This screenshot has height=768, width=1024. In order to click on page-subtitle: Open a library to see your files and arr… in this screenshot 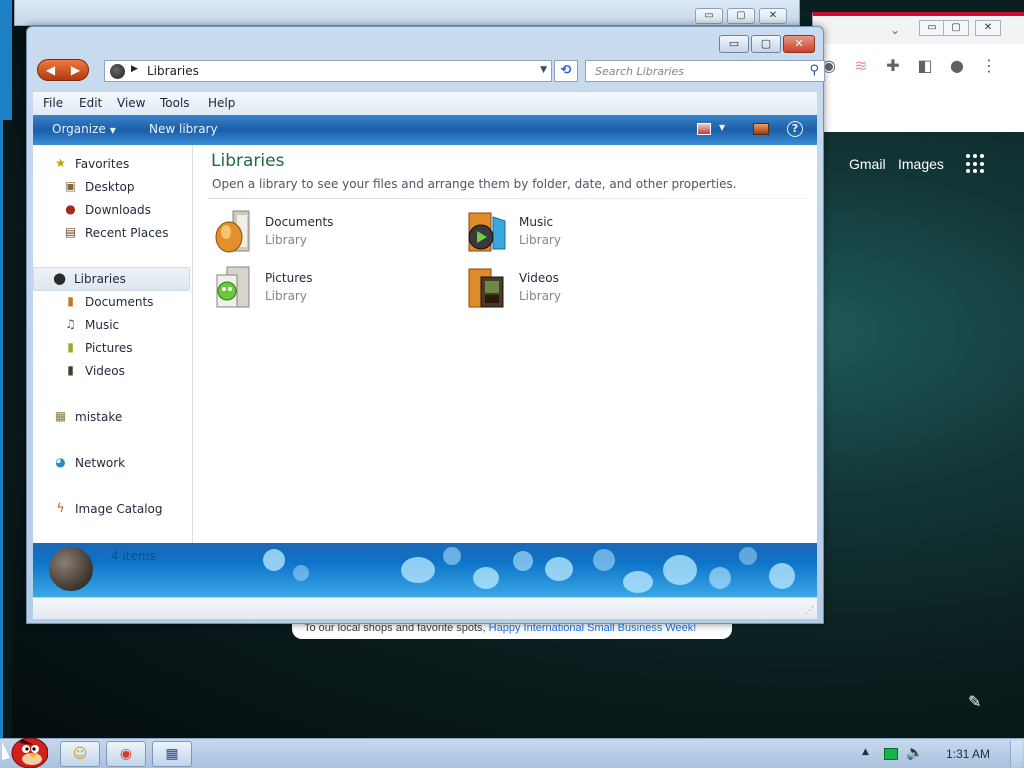, I will do `click(474, 184)`.